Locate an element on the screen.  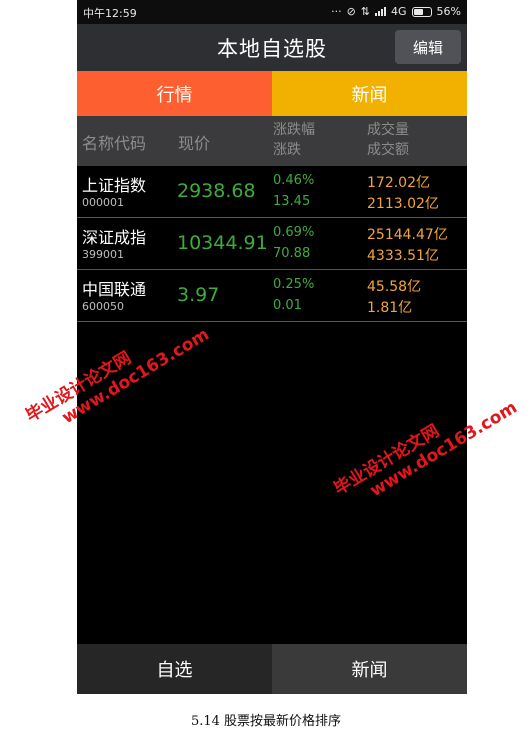
bottom-nav: 自选 新闻 is located at coordinates (272, 669).